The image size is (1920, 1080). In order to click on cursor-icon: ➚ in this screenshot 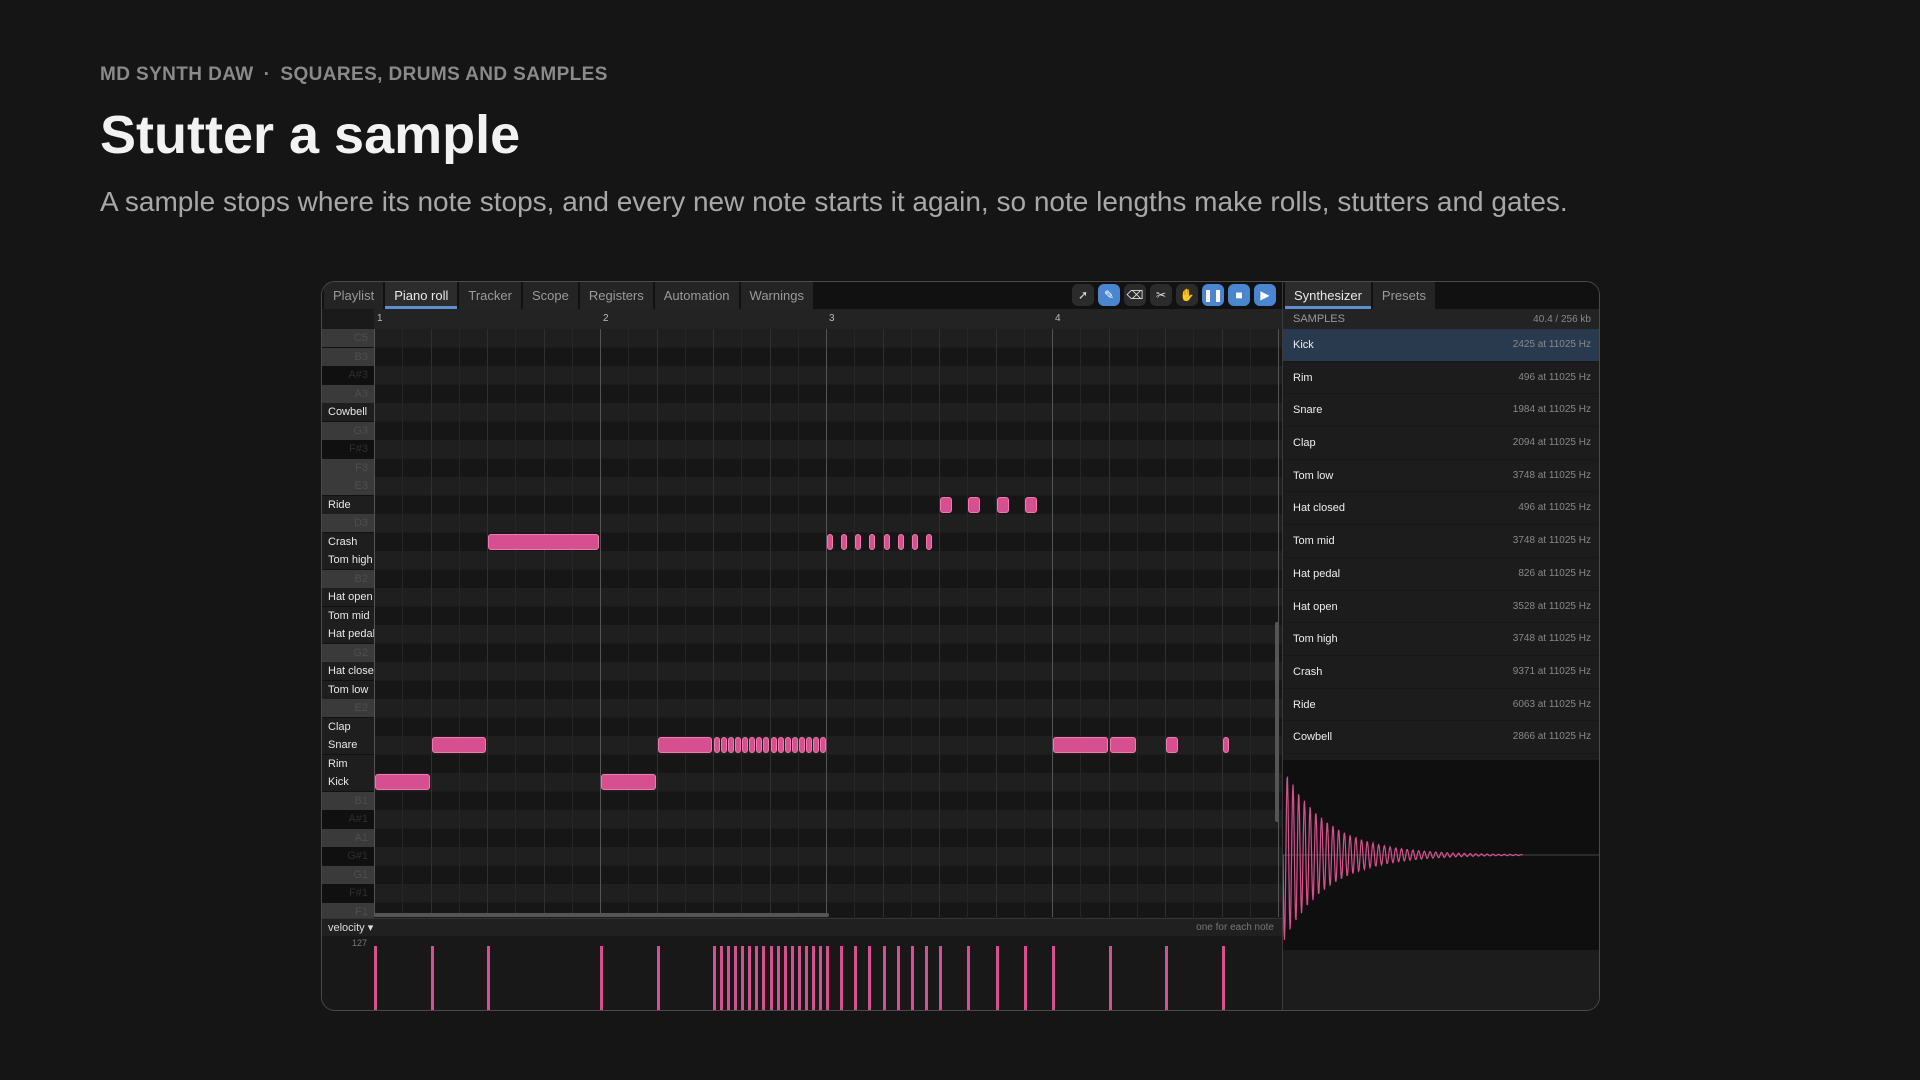, I will do `click(1083, 295)`.